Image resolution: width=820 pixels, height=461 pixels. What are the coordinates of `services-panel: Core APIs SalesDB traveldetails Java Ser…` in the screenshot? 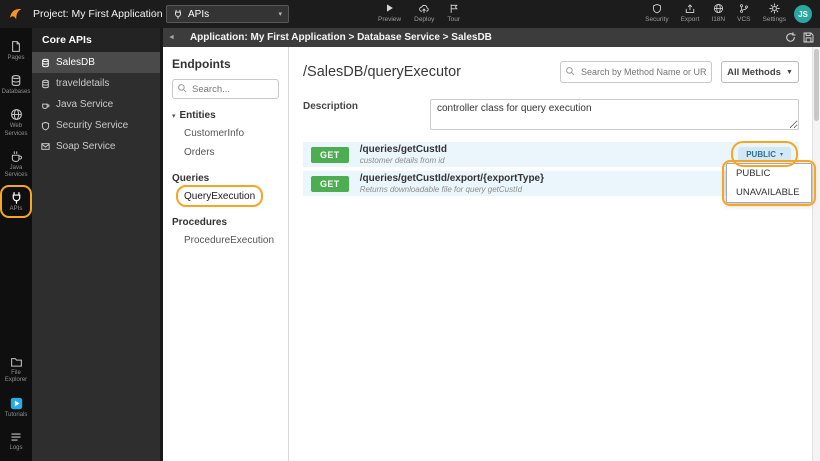 It's located at (96, 244).